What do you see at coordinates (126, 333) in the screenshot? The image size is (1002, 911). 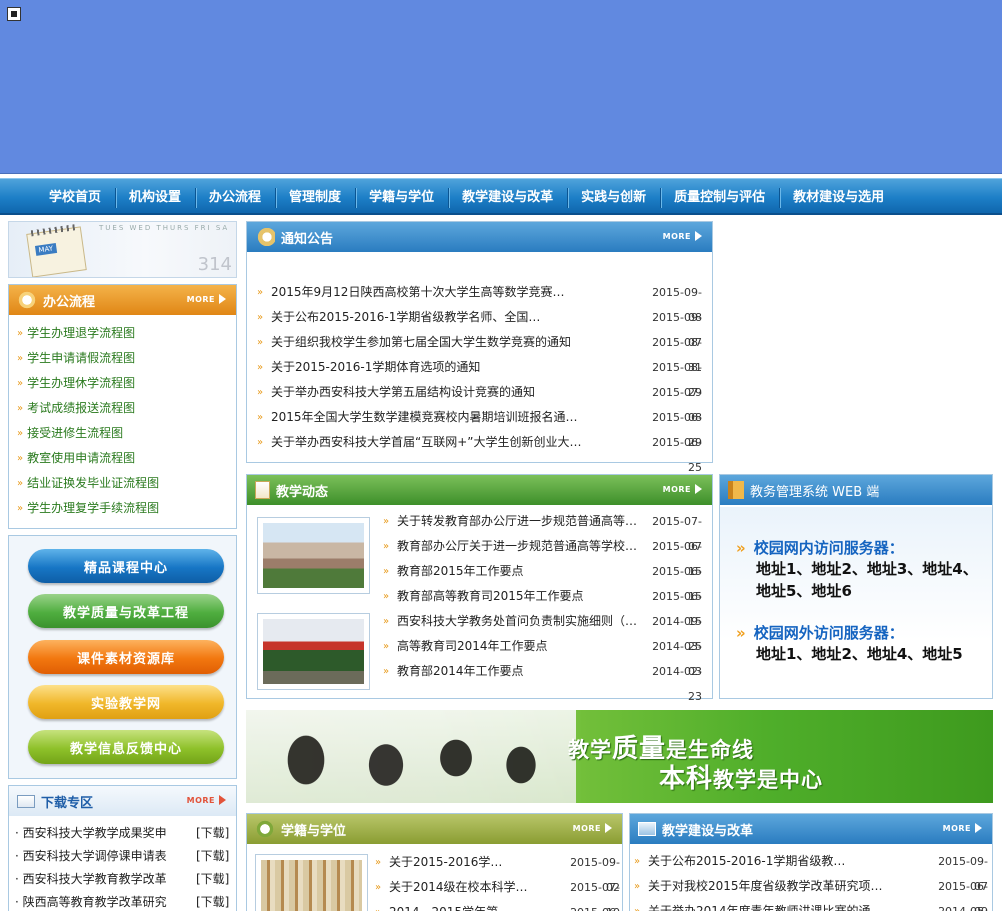 I see `list-item: » 学生办理退学流程图` at bounding box center [126, 333].